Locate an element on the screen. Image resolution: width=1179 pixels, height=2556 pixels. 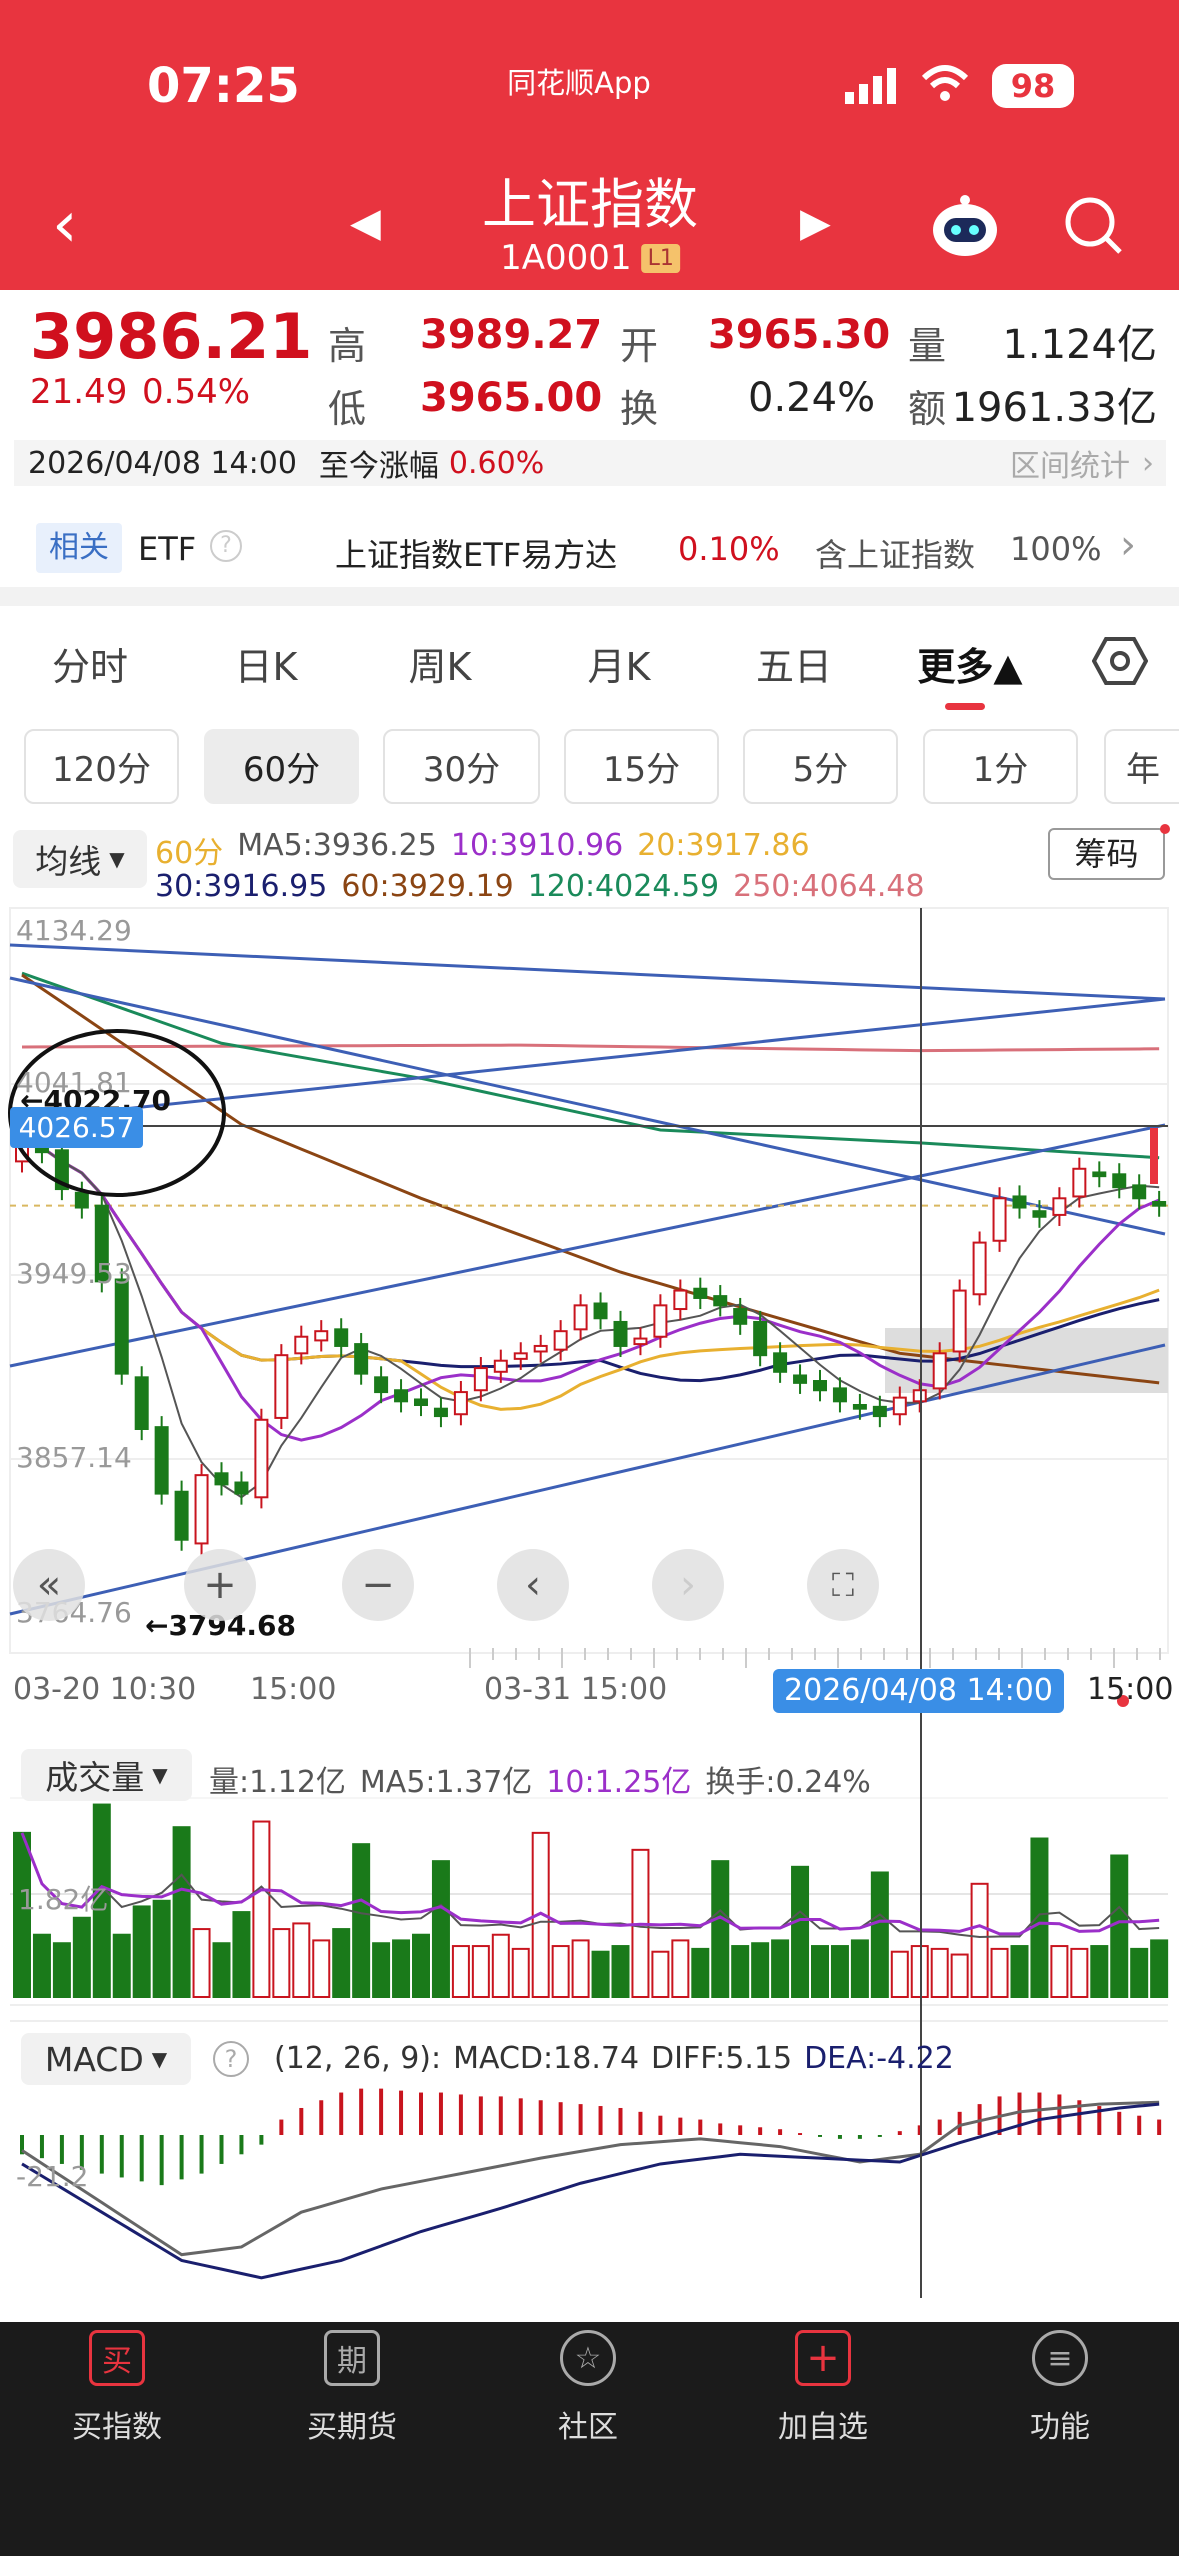
star-icon: ☆ is located at coordinates (588, 2358).